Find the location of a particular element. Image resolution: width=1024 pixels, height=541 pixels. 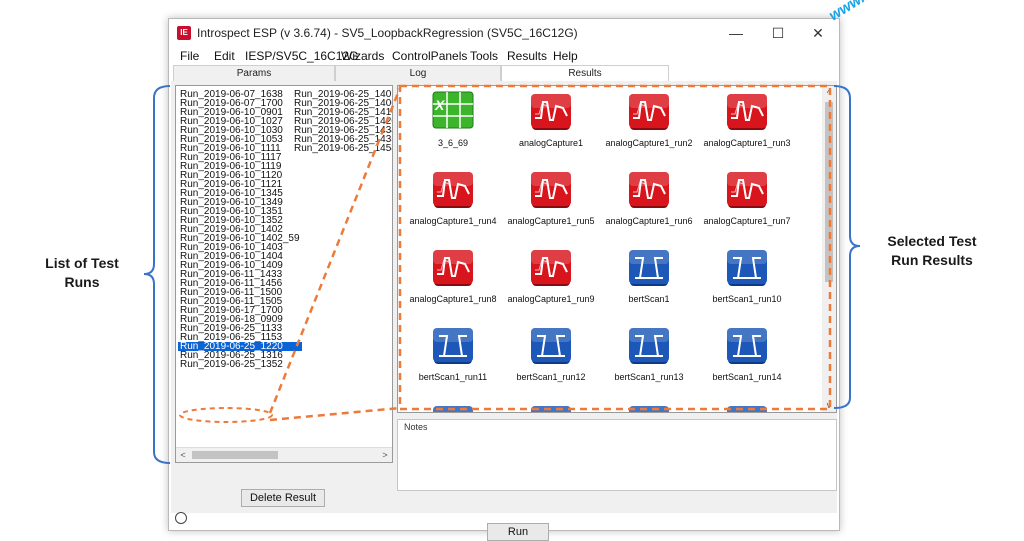

result-tile-label: analogCapture1_run5 is located at coordinates (551, 221).